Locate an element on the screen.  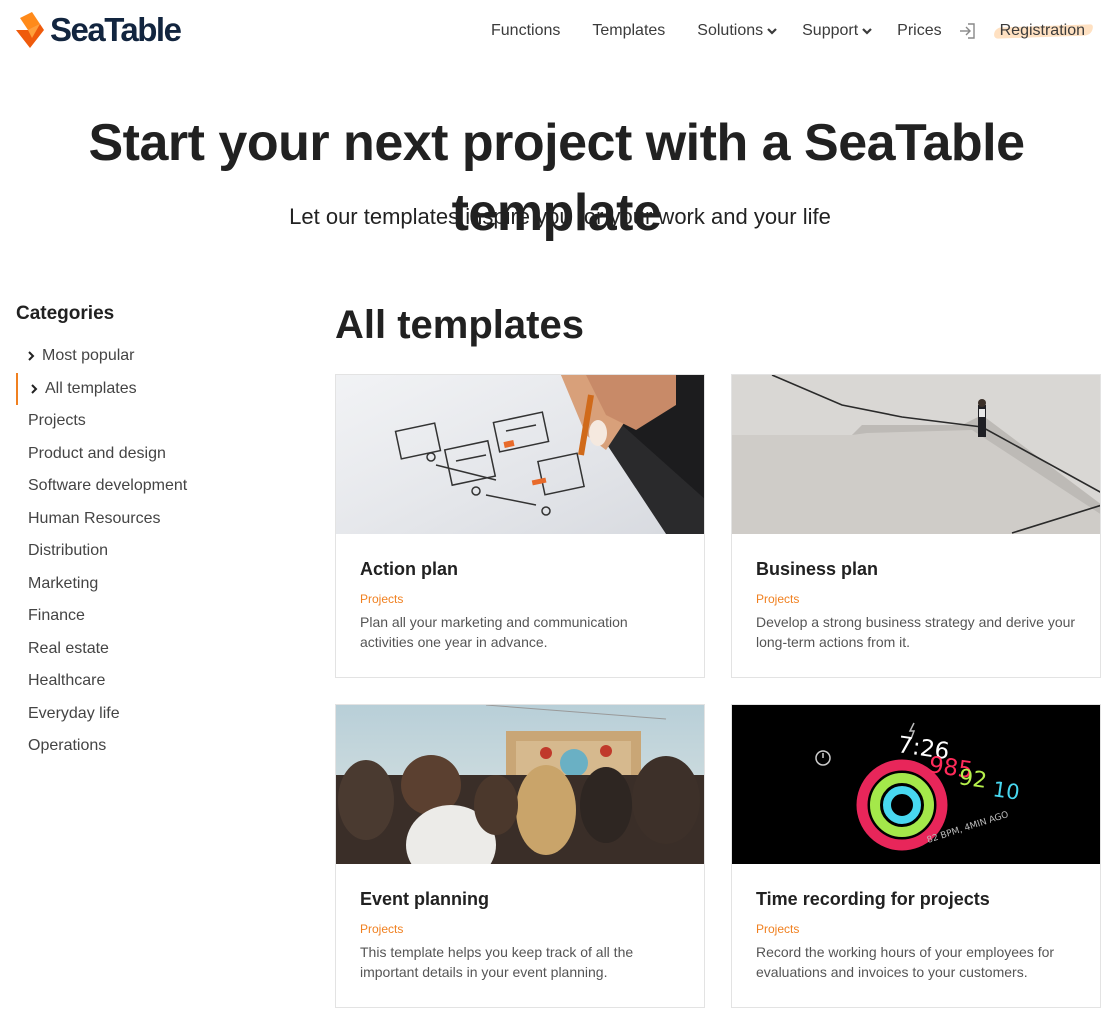
seatable-logo-text: SeaTable is located at coordinates (116, 29).